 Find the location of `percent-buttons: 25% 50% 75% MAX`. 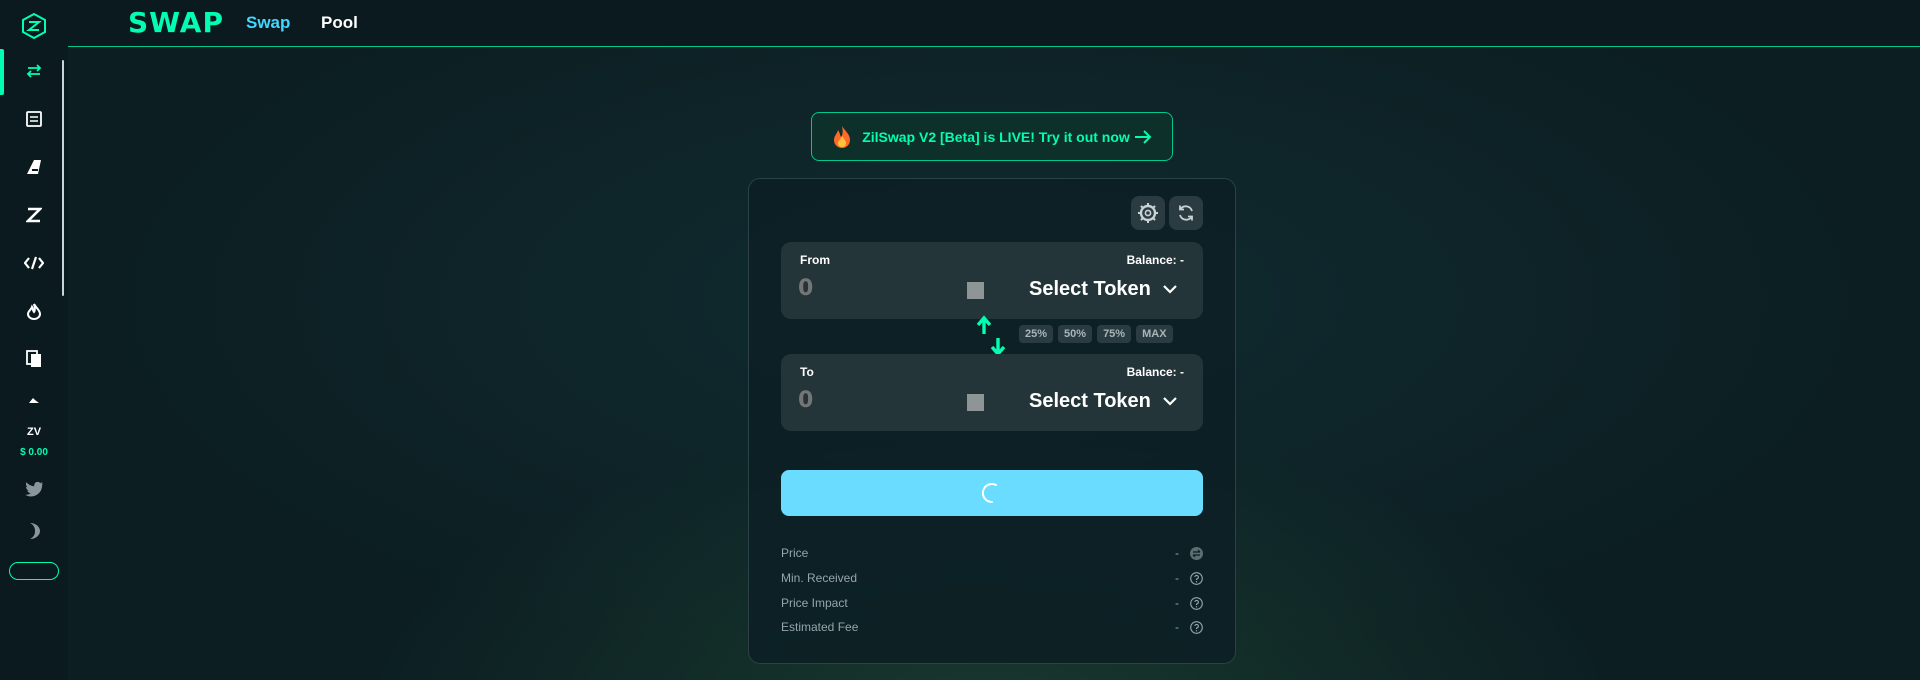

percent-buttons: 25% 50% 75% MAX is located at coordinates (1096, 334).